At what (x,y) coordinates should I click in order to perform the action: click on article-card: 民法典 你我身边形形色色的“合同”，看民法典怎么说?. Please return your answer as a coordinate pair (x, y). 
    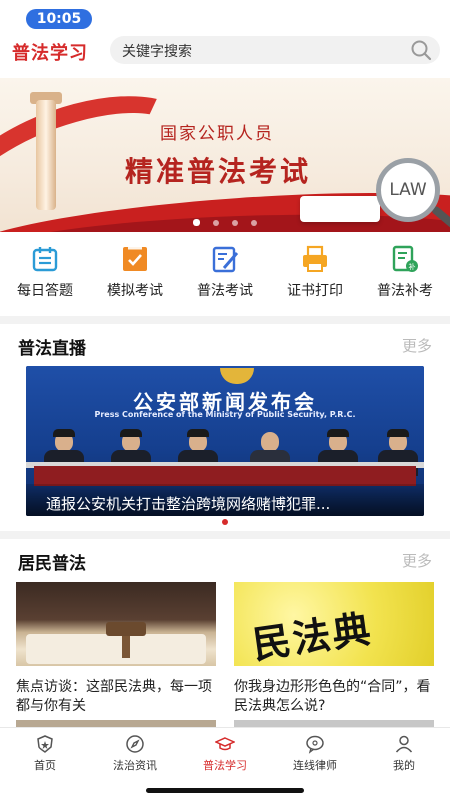
    Looking at the image, I should click on (334, 649).